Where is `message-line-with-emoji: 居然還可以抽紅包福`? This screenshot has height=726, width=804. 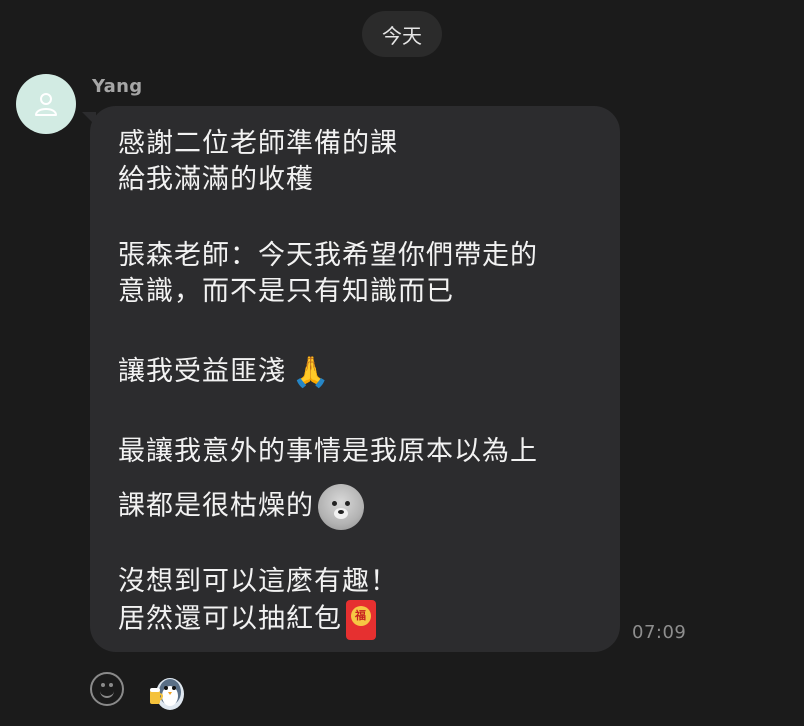
message-line-with-emoji: 居然還可以抽紅包福 is located at coordinates (369, 620).